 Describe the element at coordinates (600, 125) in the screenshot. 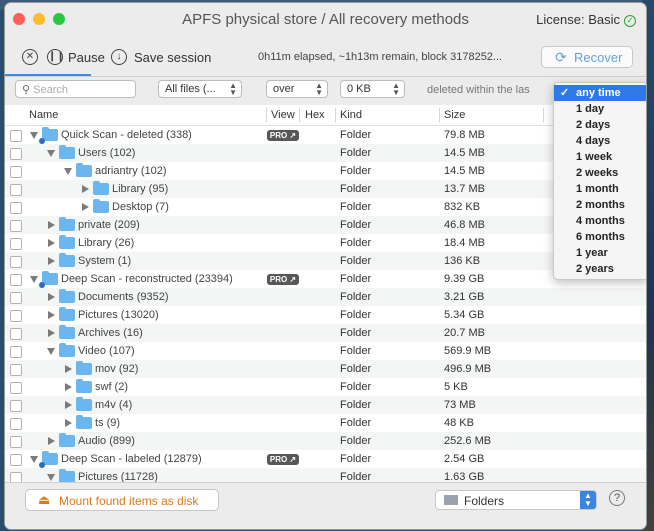

I see `date-option: 2 days` at that location.